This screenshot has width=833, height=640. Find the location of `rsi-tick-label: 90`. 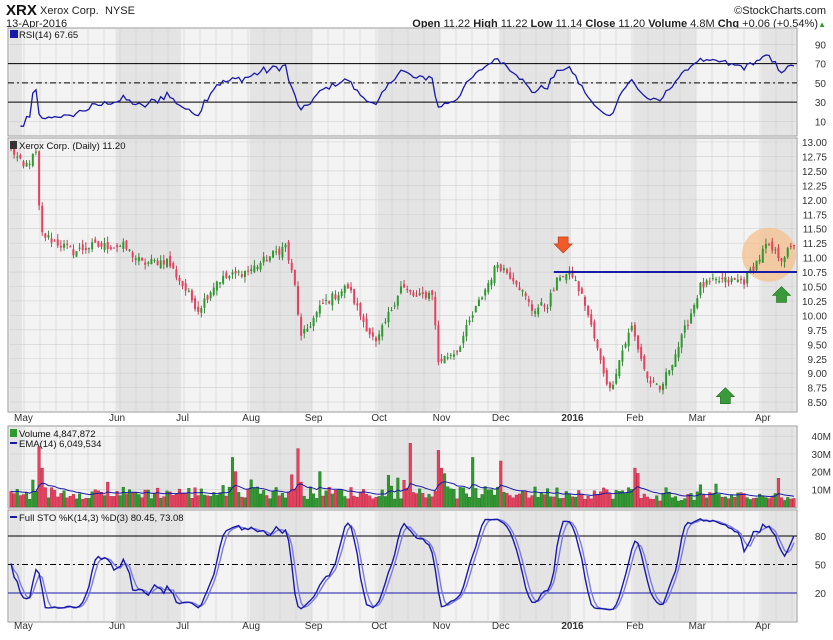

rsi-tick-label: 90 is located at coordinates (821, 45).